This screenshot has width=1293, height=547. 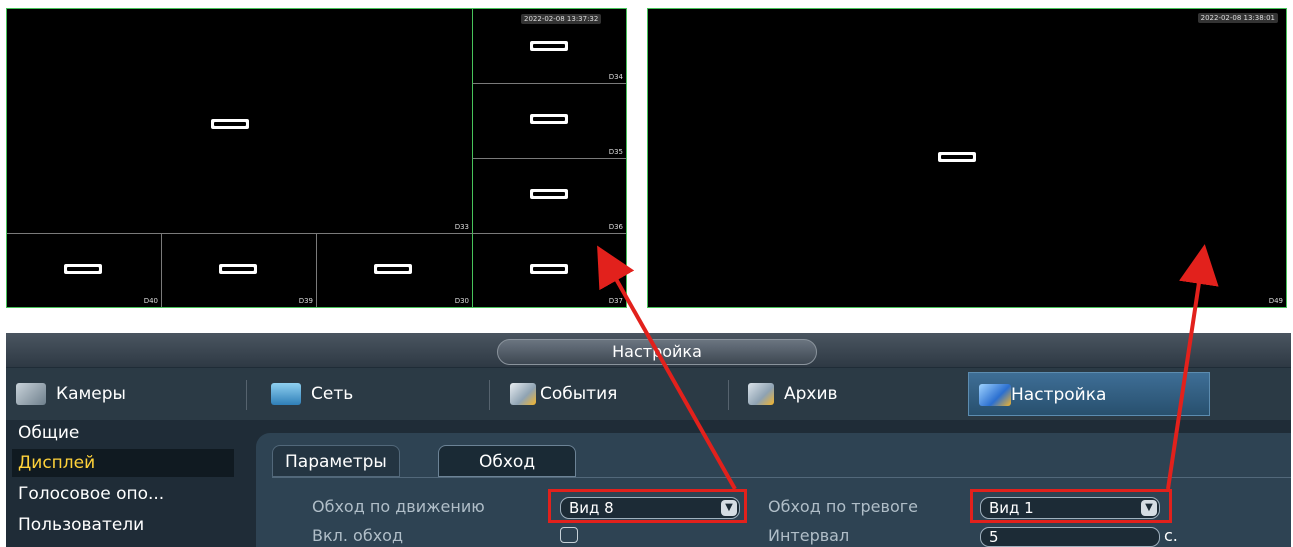 I want to click on video-tile: D39, so click(x=239, y=270).